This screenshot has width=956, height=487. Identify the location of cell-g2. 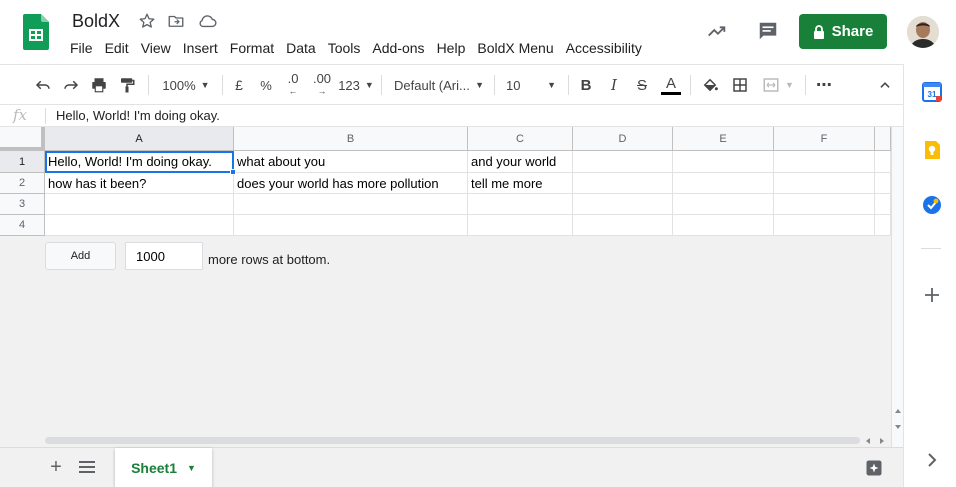
(883, 183).